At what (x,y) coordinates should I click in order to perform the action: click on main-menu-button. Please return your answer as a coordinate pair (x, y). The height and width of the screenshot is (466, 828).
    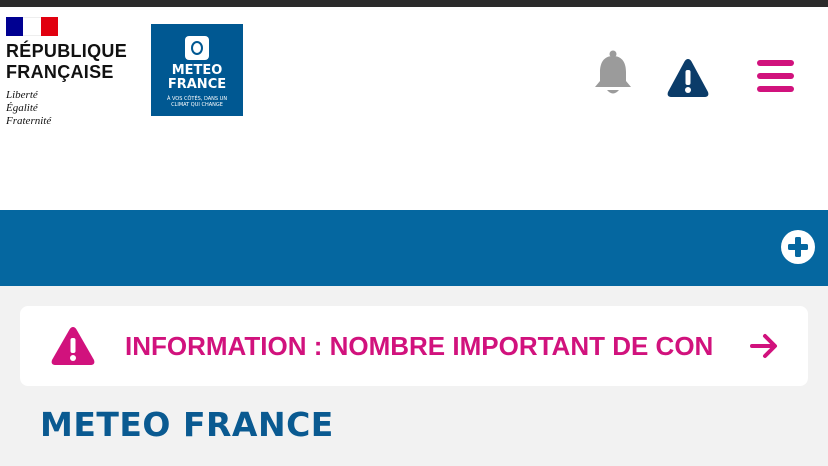
    Looking at the image, I should click on (776, 77).